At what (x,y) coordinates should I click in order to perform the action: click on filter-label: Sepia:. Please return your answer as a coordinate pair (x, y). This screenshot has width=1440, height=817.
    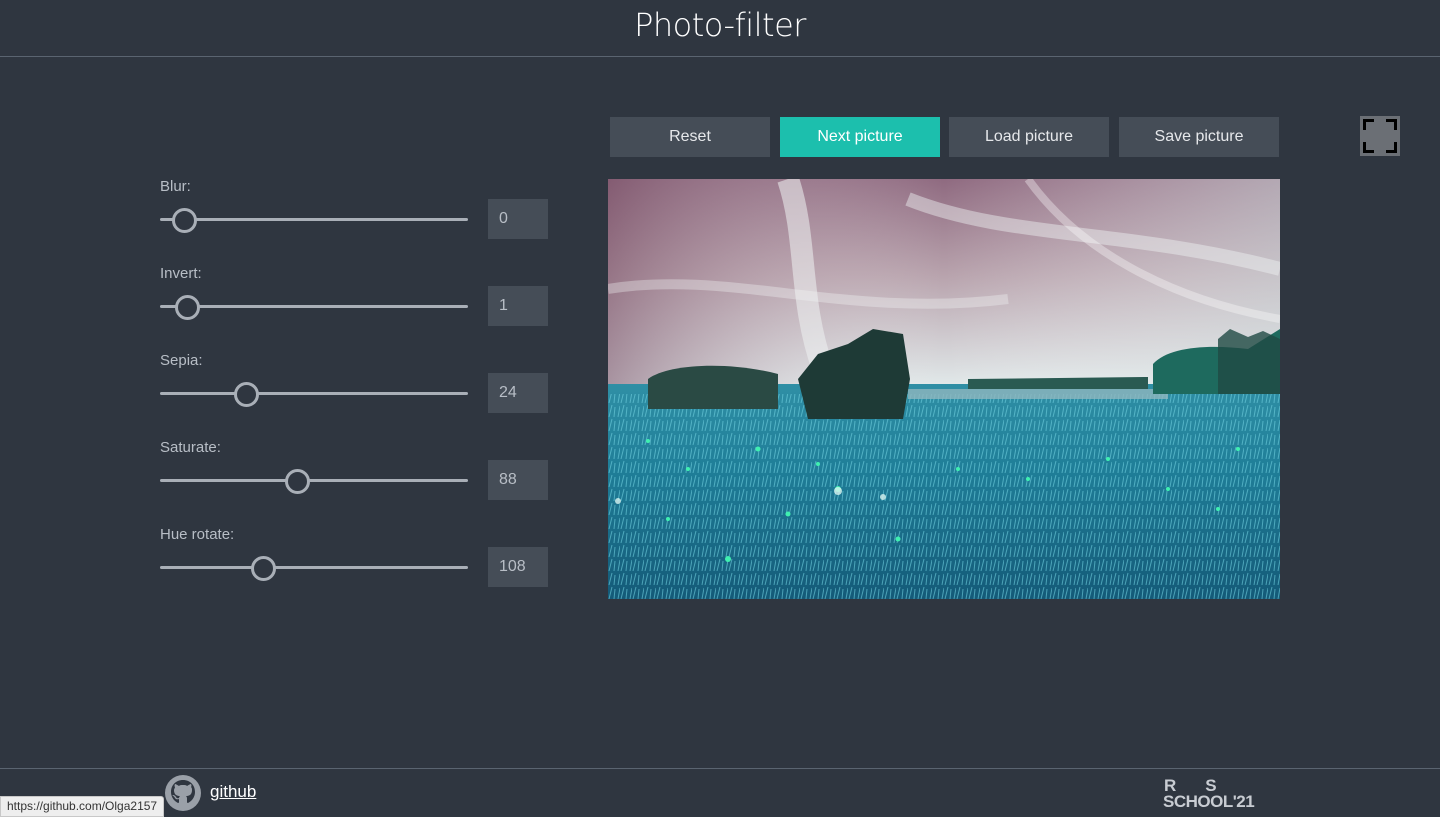
    Looking at the image, I should click on (181, 360).